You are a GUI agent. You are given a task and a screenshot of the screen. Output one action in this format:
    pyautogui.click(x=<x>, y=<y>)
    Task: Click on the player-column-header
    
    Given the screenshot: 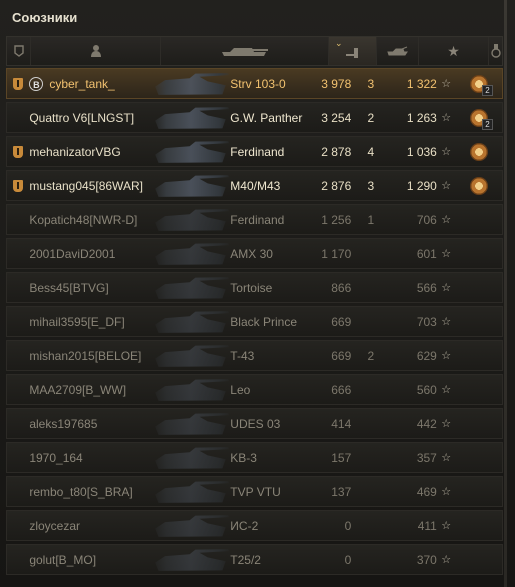 What is the action you would take?
    pyautogui.click(x=96, y=51)
    